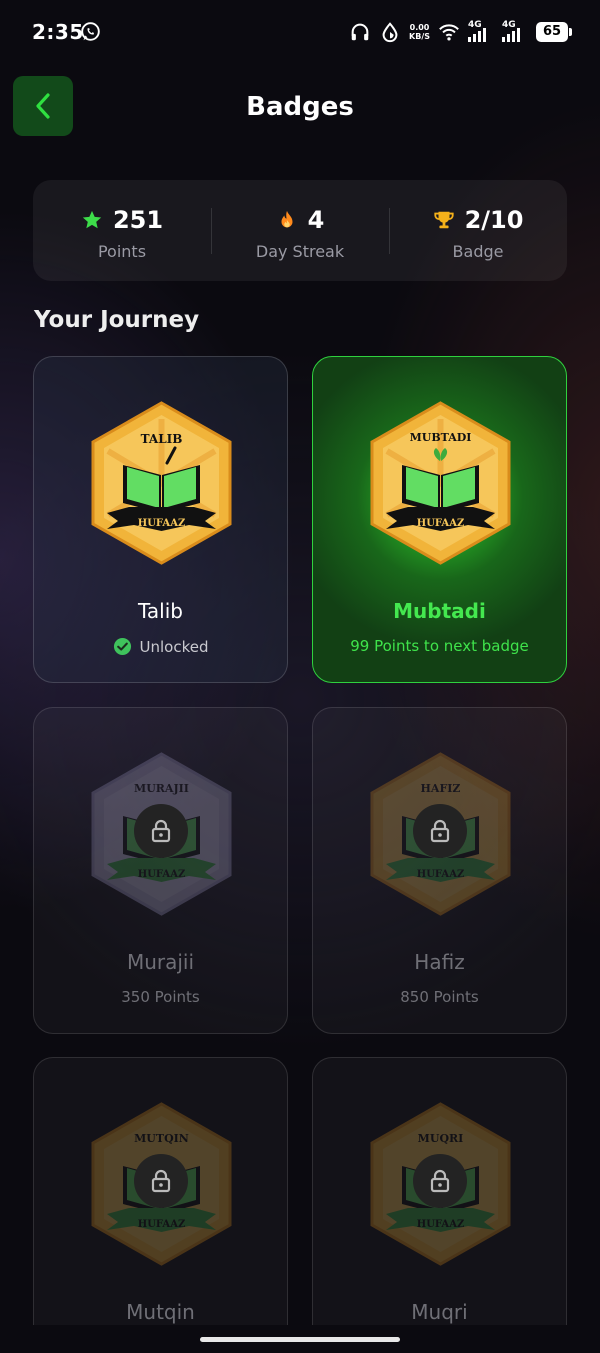 This screenshot has width=600, height=1353. What do you see at coordinates (122, 646) in the screenshot?
I see `check-circle-icon` at bounding box center [122, 646].